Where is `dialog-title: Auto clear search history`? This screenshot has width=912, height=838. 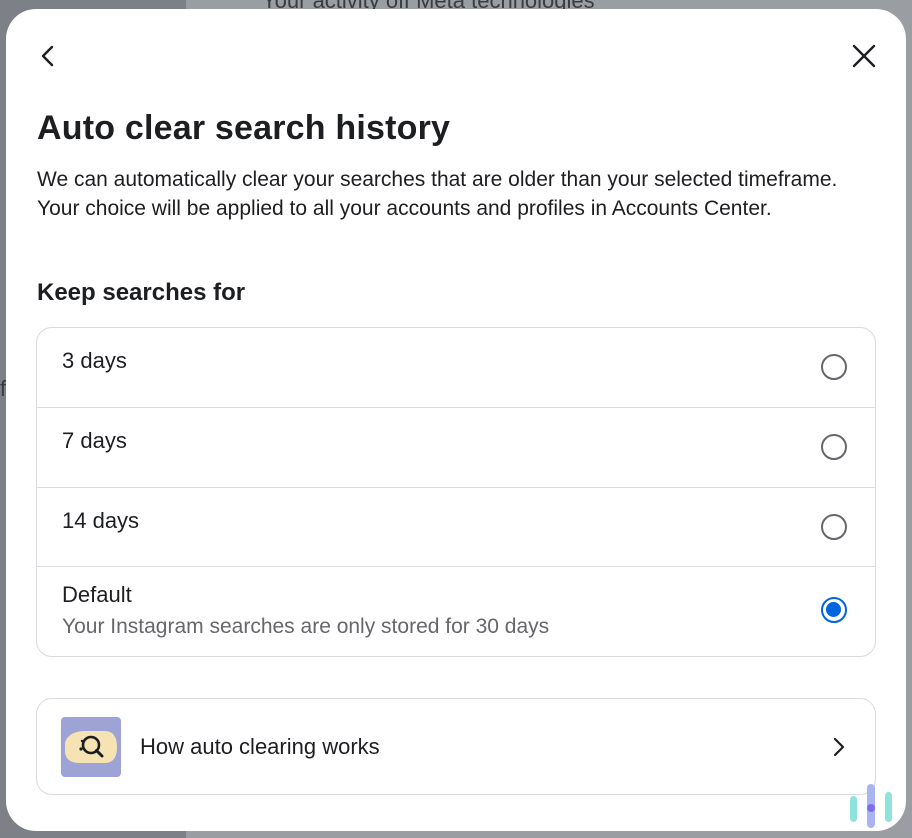 dialog-title: Auto clear search history is located at coordinates (244, 128).